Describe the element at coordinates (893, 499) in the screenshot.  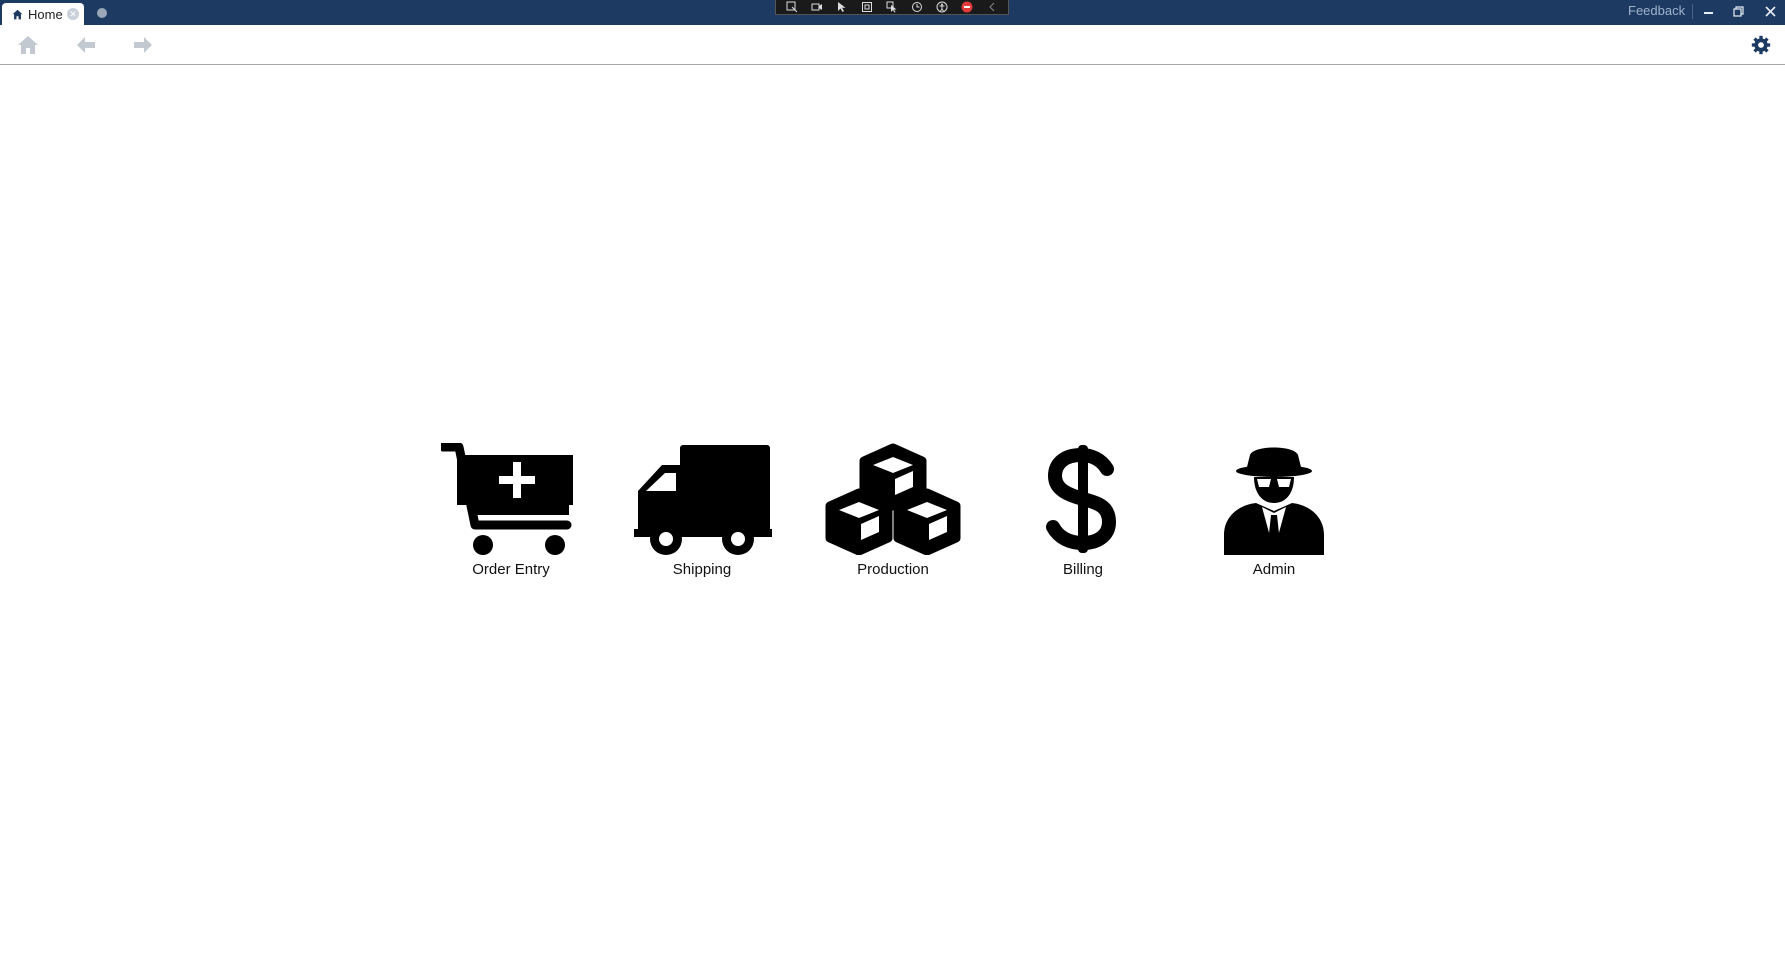
I see `cubes-icon` at that location.